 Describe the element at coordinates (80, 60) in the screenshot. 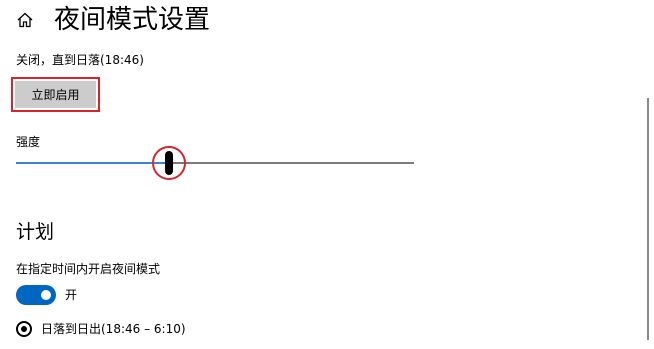

I see `status-text: 关闭，直到日落(18:46)` at that location.